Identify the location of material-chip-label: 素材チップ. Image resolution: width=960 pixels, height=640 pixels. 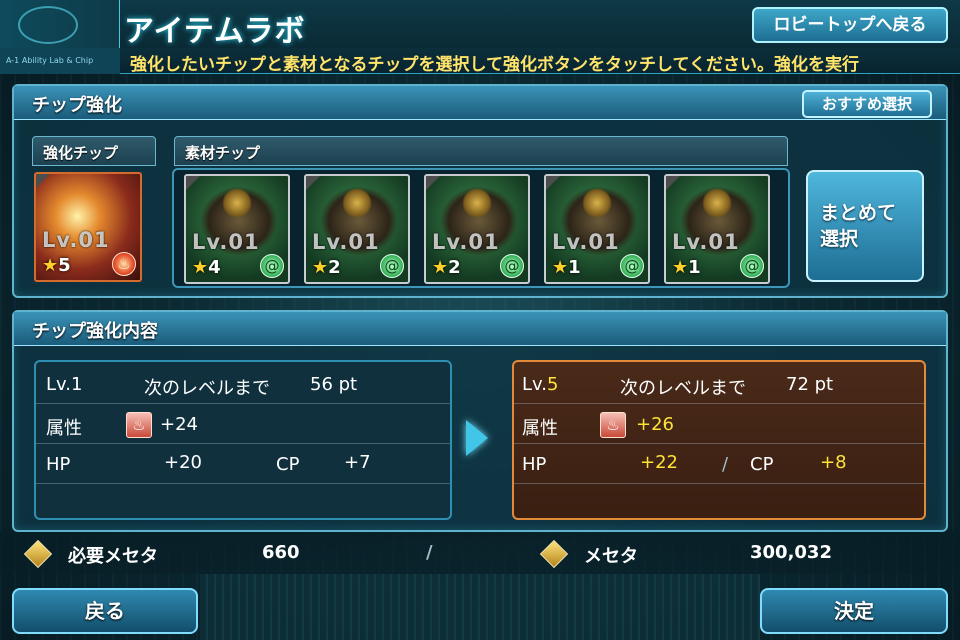
(481, 151).